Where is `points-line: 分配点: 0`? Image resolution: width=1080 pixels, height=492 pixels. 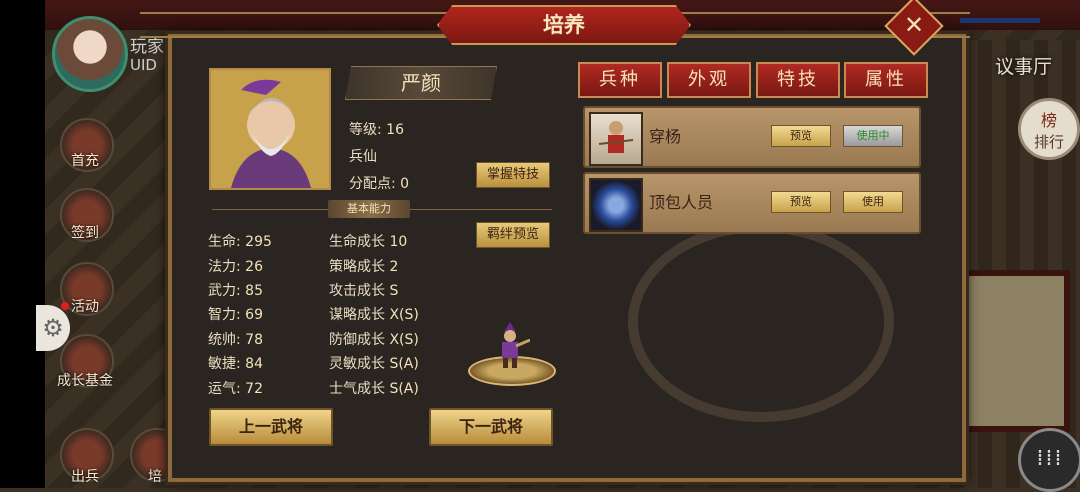
points-line: 分配点: 0 is located at coordinates (379, 183).